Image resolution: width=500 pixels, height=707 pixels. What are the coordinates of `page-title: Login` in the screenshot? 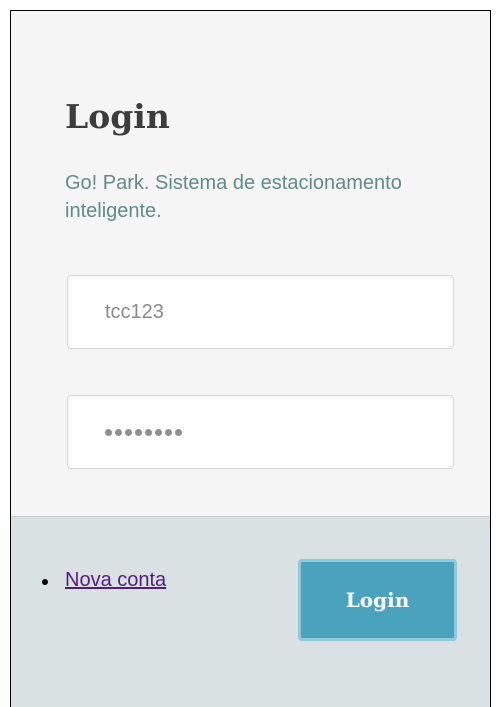 It's located at (117, 116).